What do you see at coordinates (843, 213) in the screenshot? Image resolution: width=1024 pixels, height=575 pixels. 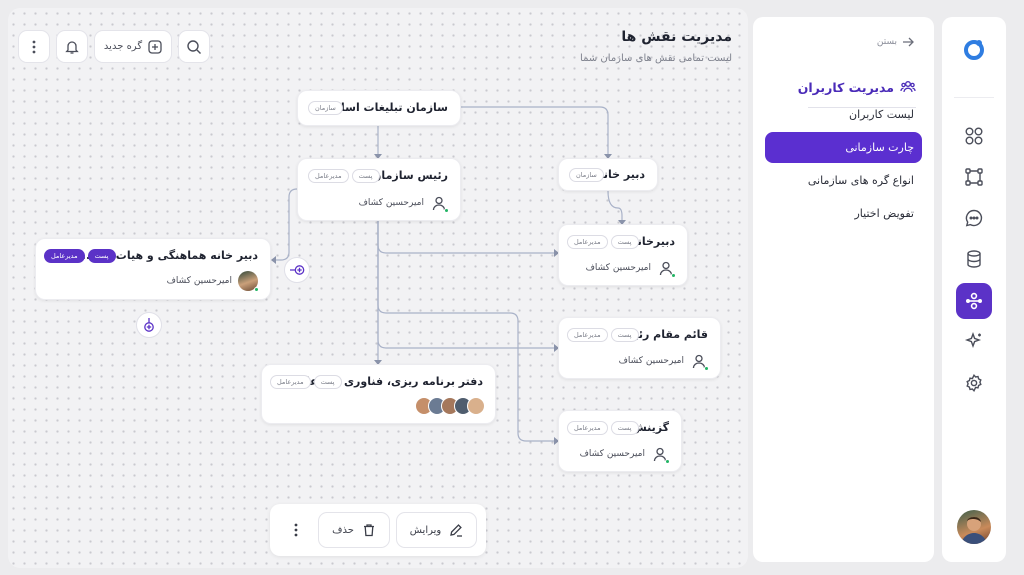 I see `sidebar-item-delegation: تفویض اختیار` at bounding box center [843, 213].